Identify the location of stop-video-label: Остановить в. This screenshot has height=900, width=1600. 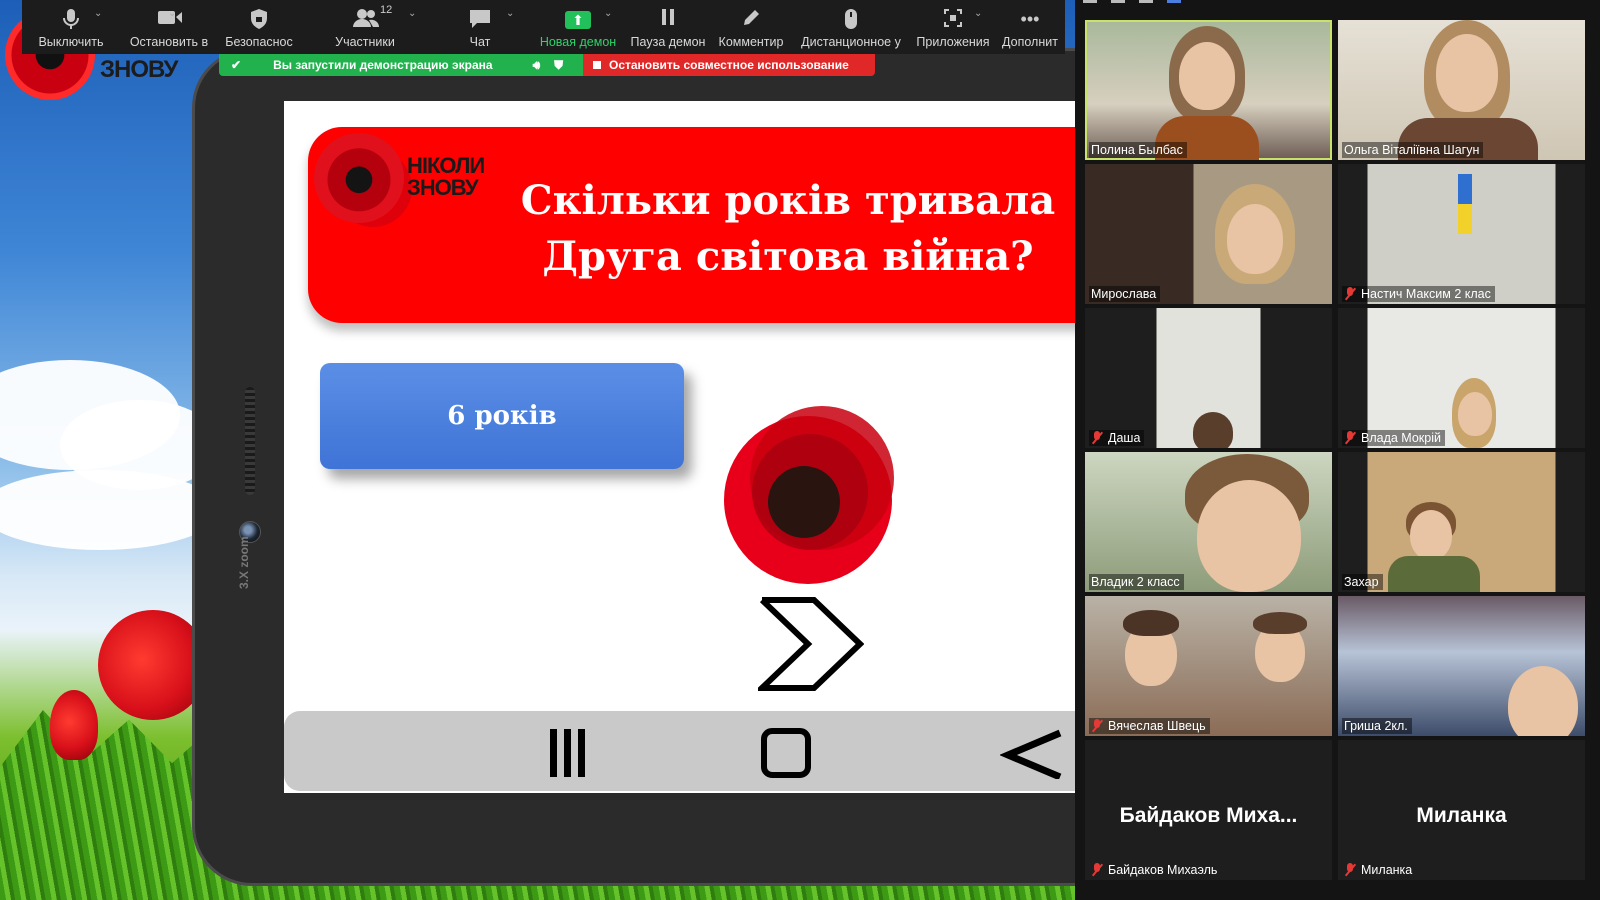
(169, 42).